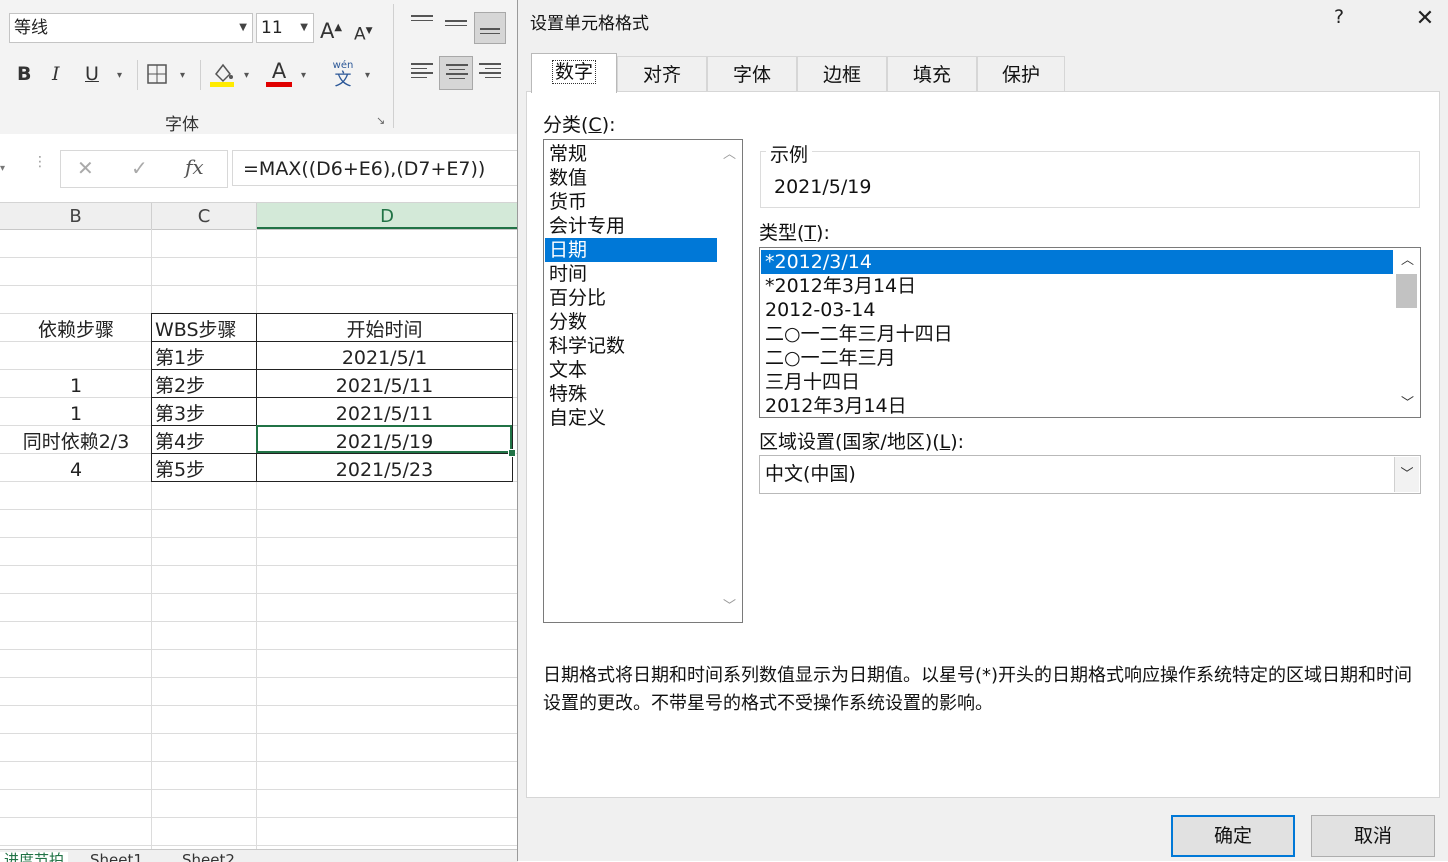  Describe the element at coordinates (810, 474) in the screenshot. I see `locale-value: 中文(中国)` at that location.